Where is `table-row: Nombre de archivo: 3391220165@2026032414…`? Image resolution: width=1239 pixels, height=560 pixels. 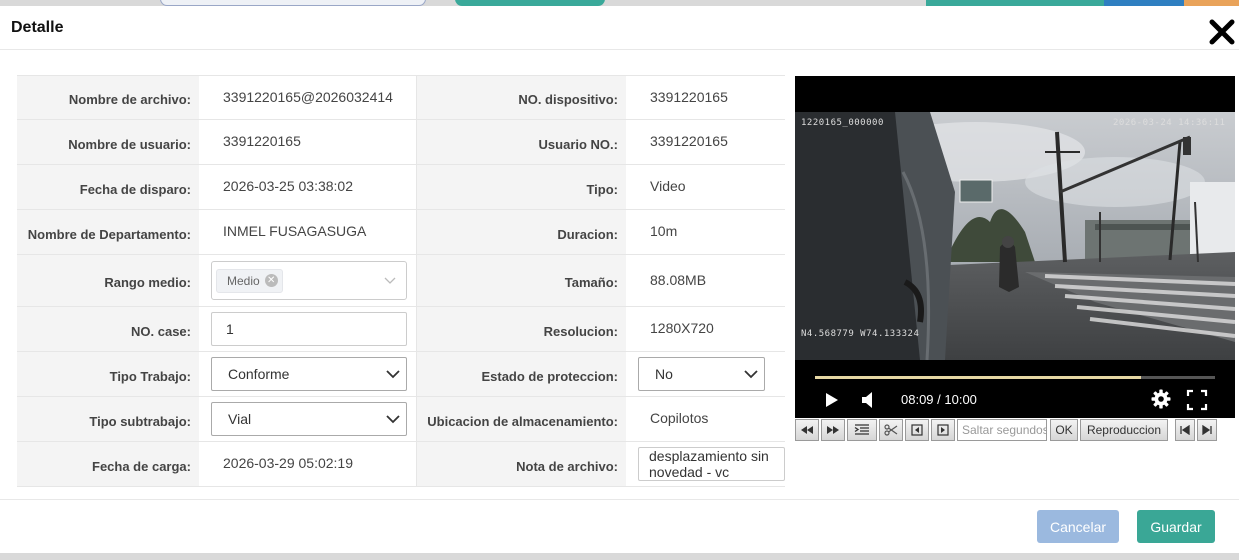 table-row: Nombre de archivo: 3391220165@2026032414… is located at coordinates (401, 97).